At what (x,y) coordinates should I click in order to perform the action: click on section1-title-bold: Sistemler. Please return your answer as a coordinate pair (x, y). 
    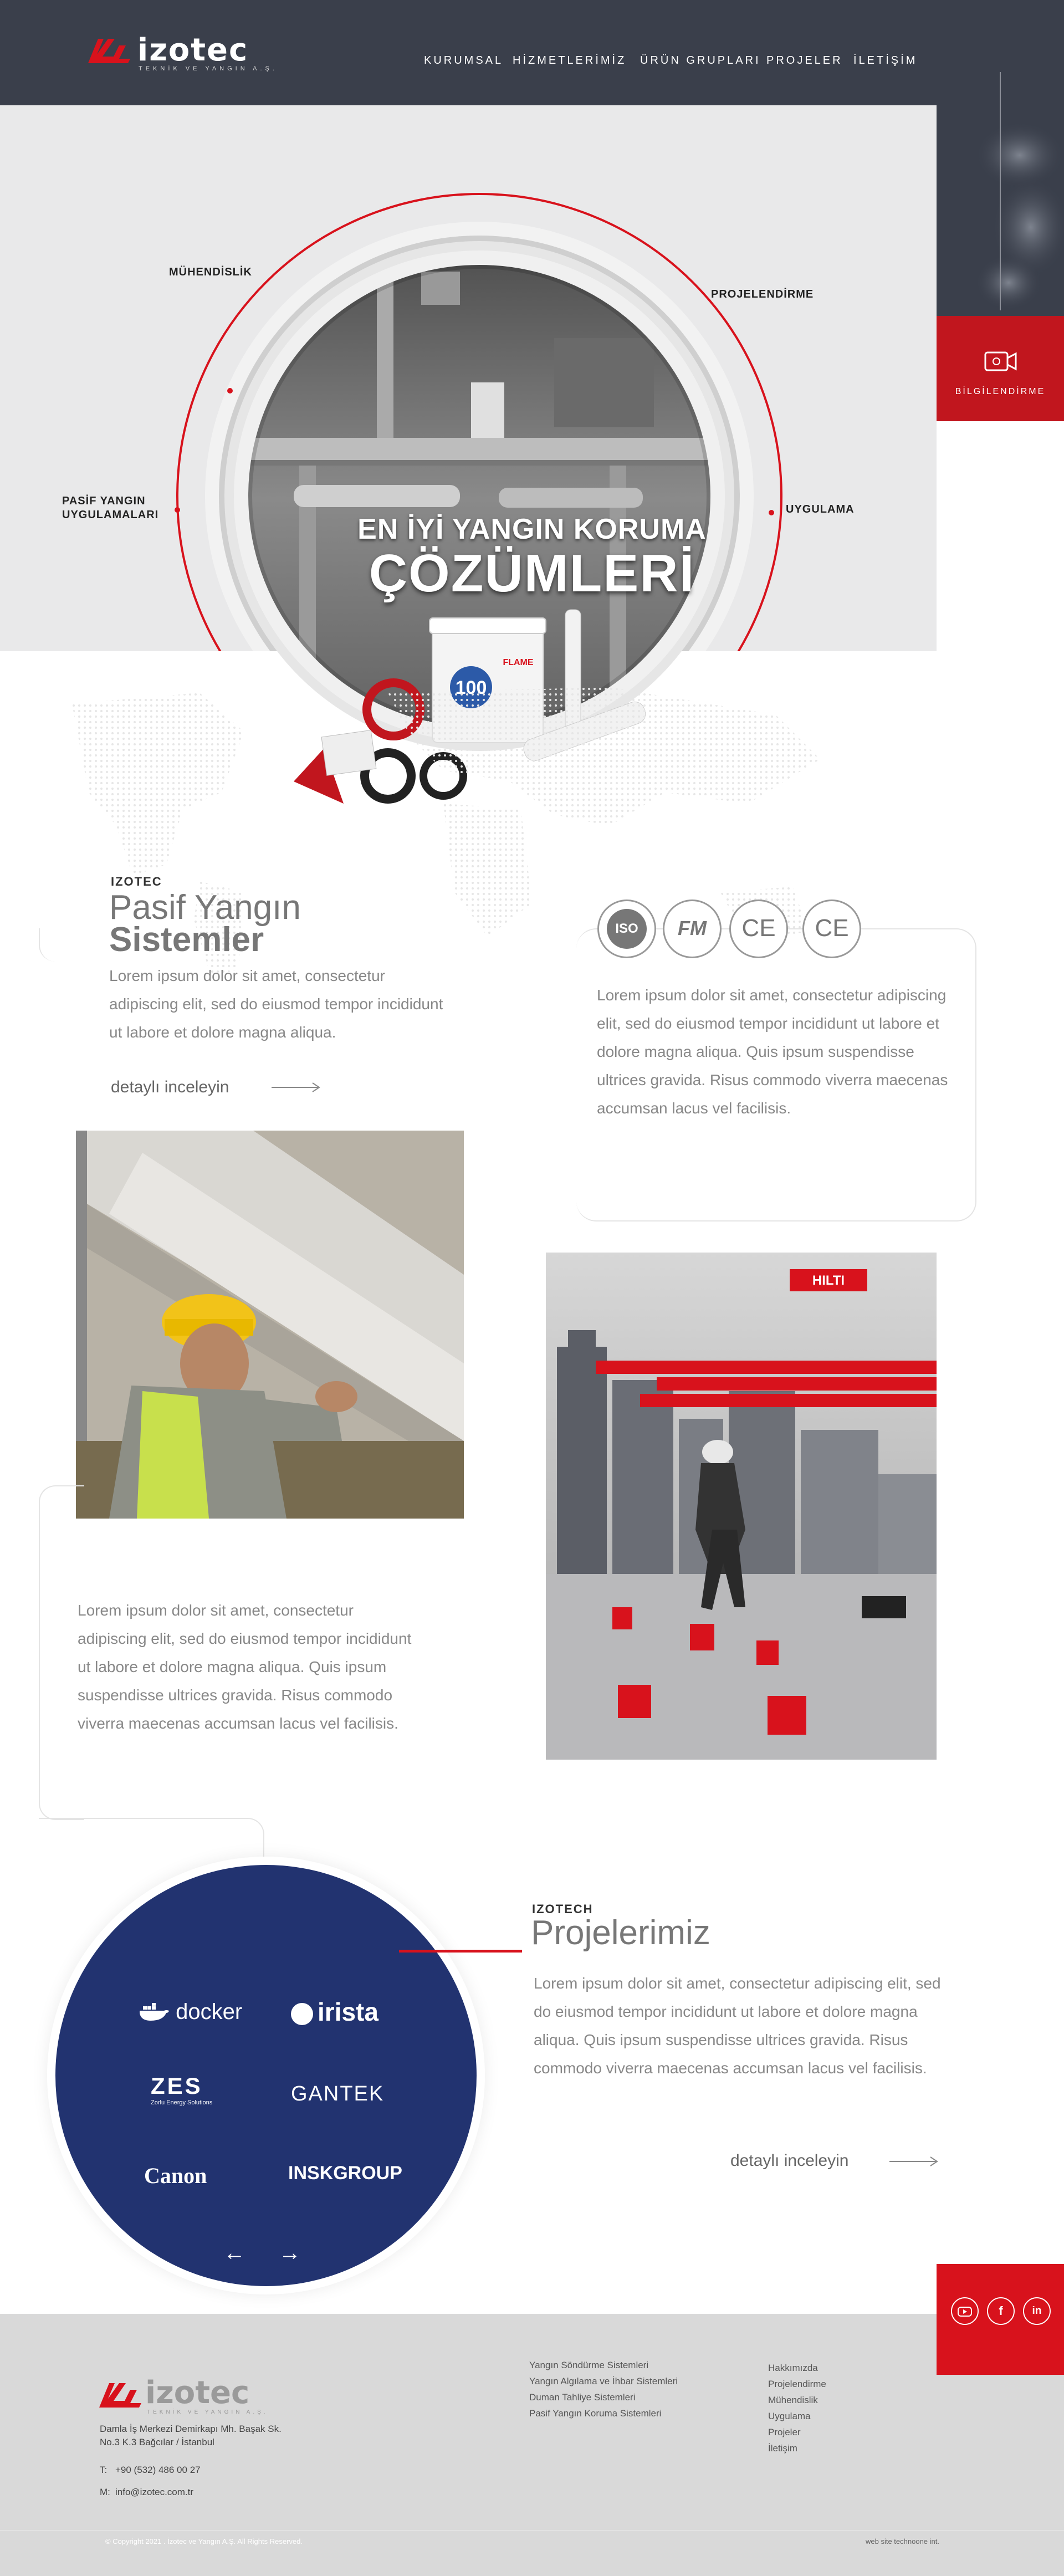
    Looking at the image, I should click on (186, 940).